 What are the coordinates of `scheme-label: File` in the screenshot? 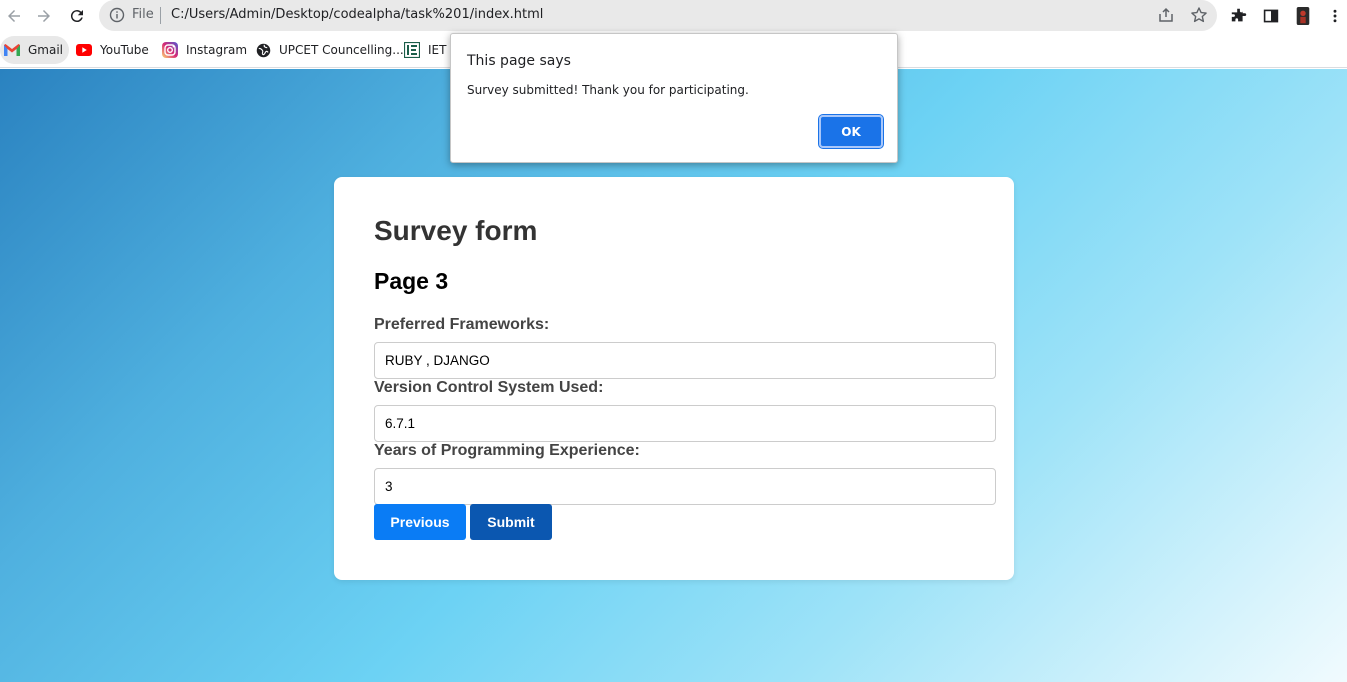 It's located at (143, 14).